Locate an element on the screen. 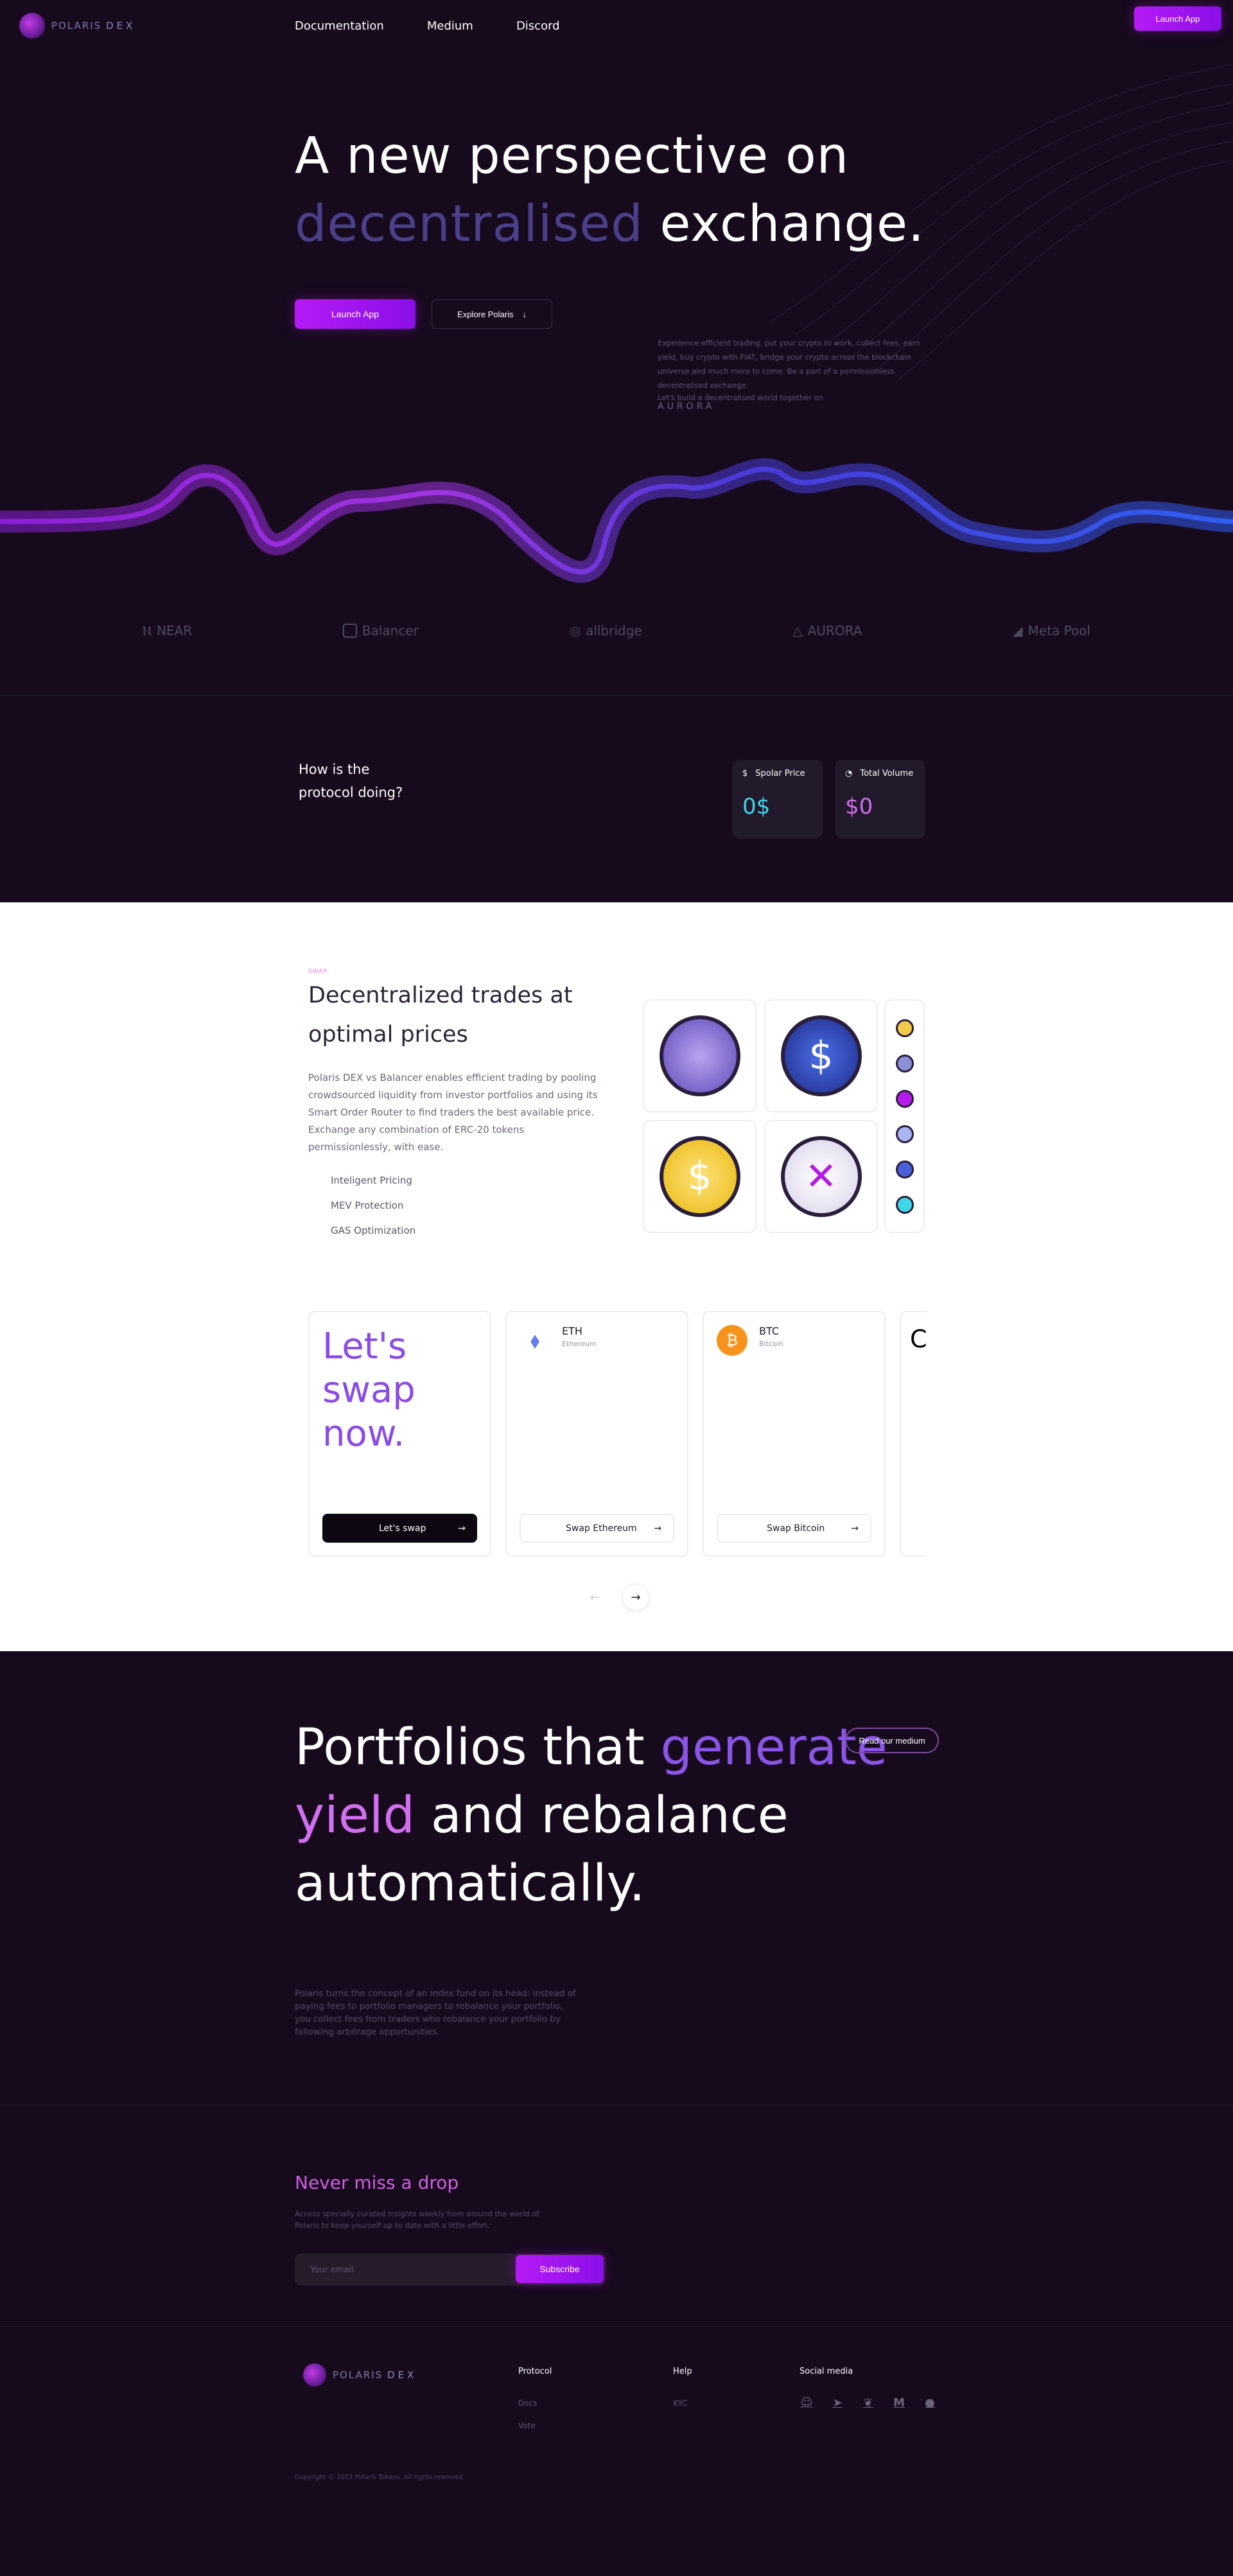 This screenshot has width=1233, height=2576. swap-bitcoin-button: Swap Bitcoin → is located at coordinates (794, 1529).